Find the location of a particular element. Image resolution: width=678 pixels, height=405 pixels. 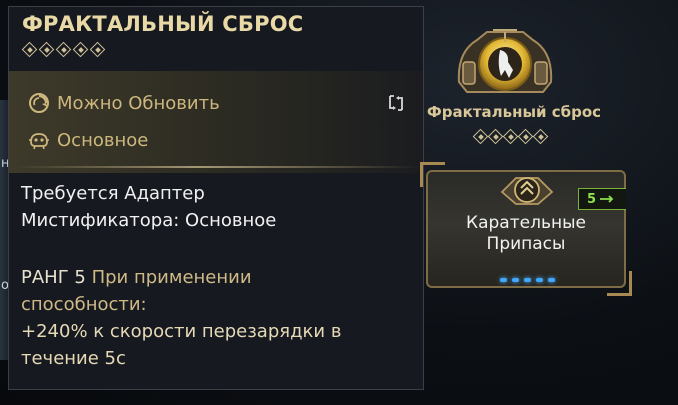

upgradable-label: Можно Обновить is located at coordinates (138, 103).